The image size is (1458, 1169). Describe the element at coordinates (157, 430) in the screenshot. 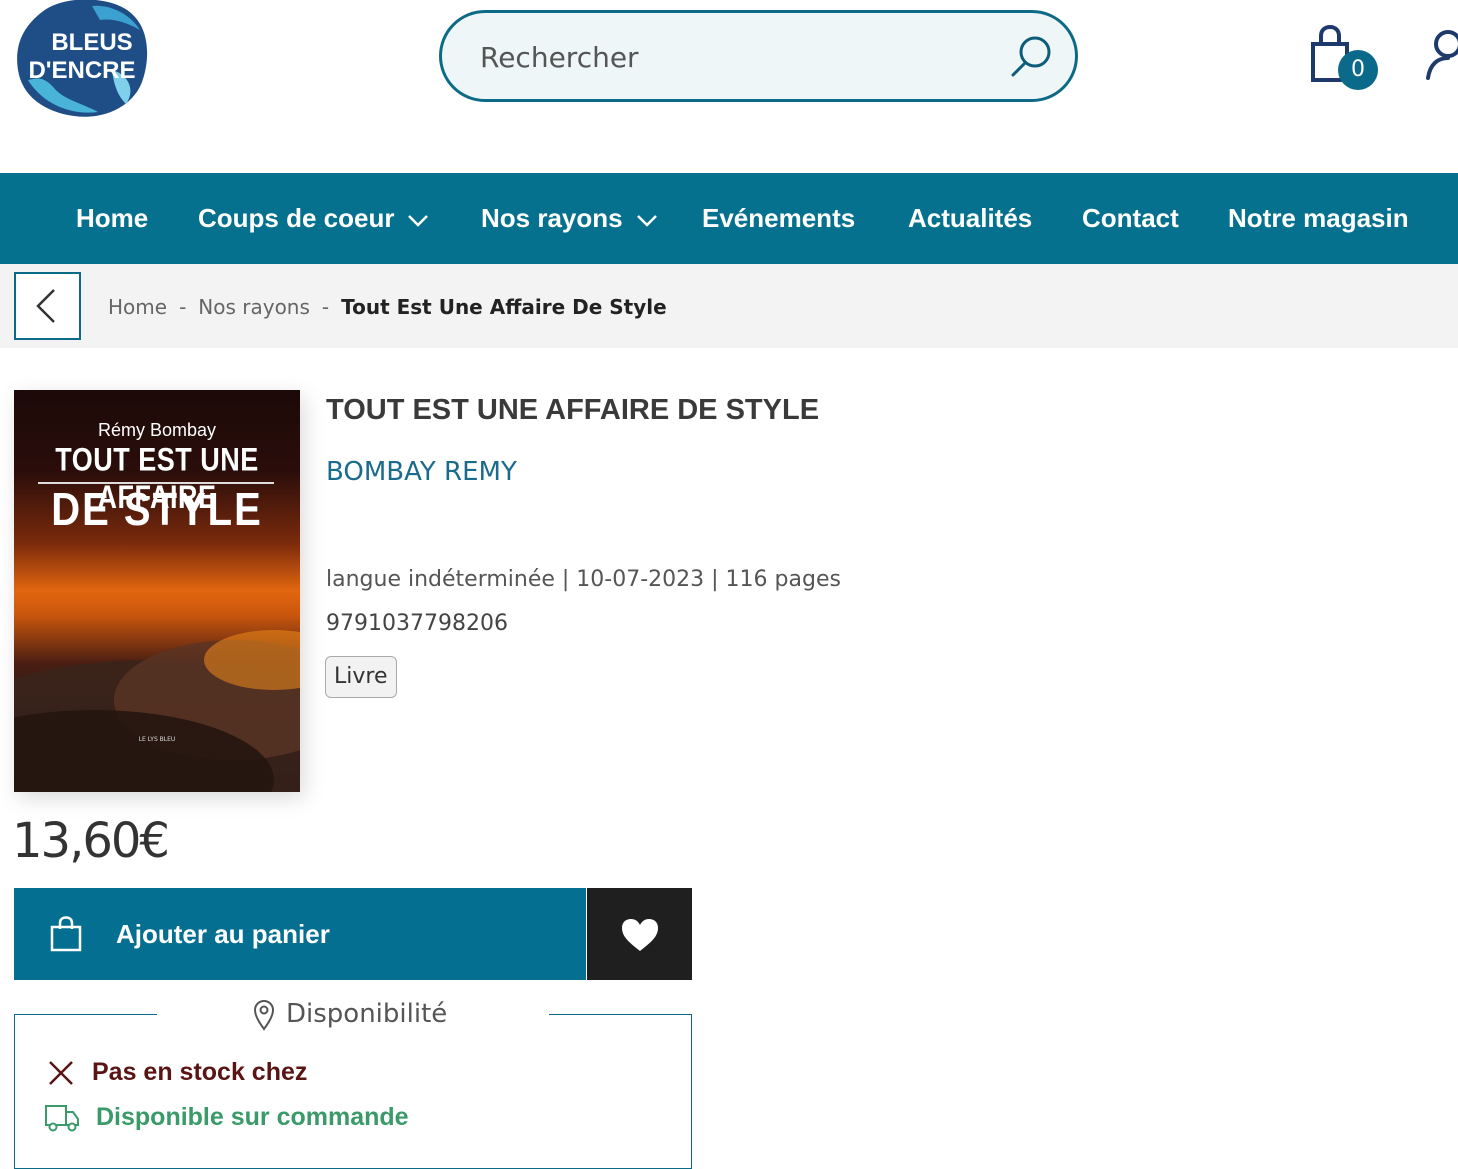

I see `cover-author: Rémy Bombay` at that location.